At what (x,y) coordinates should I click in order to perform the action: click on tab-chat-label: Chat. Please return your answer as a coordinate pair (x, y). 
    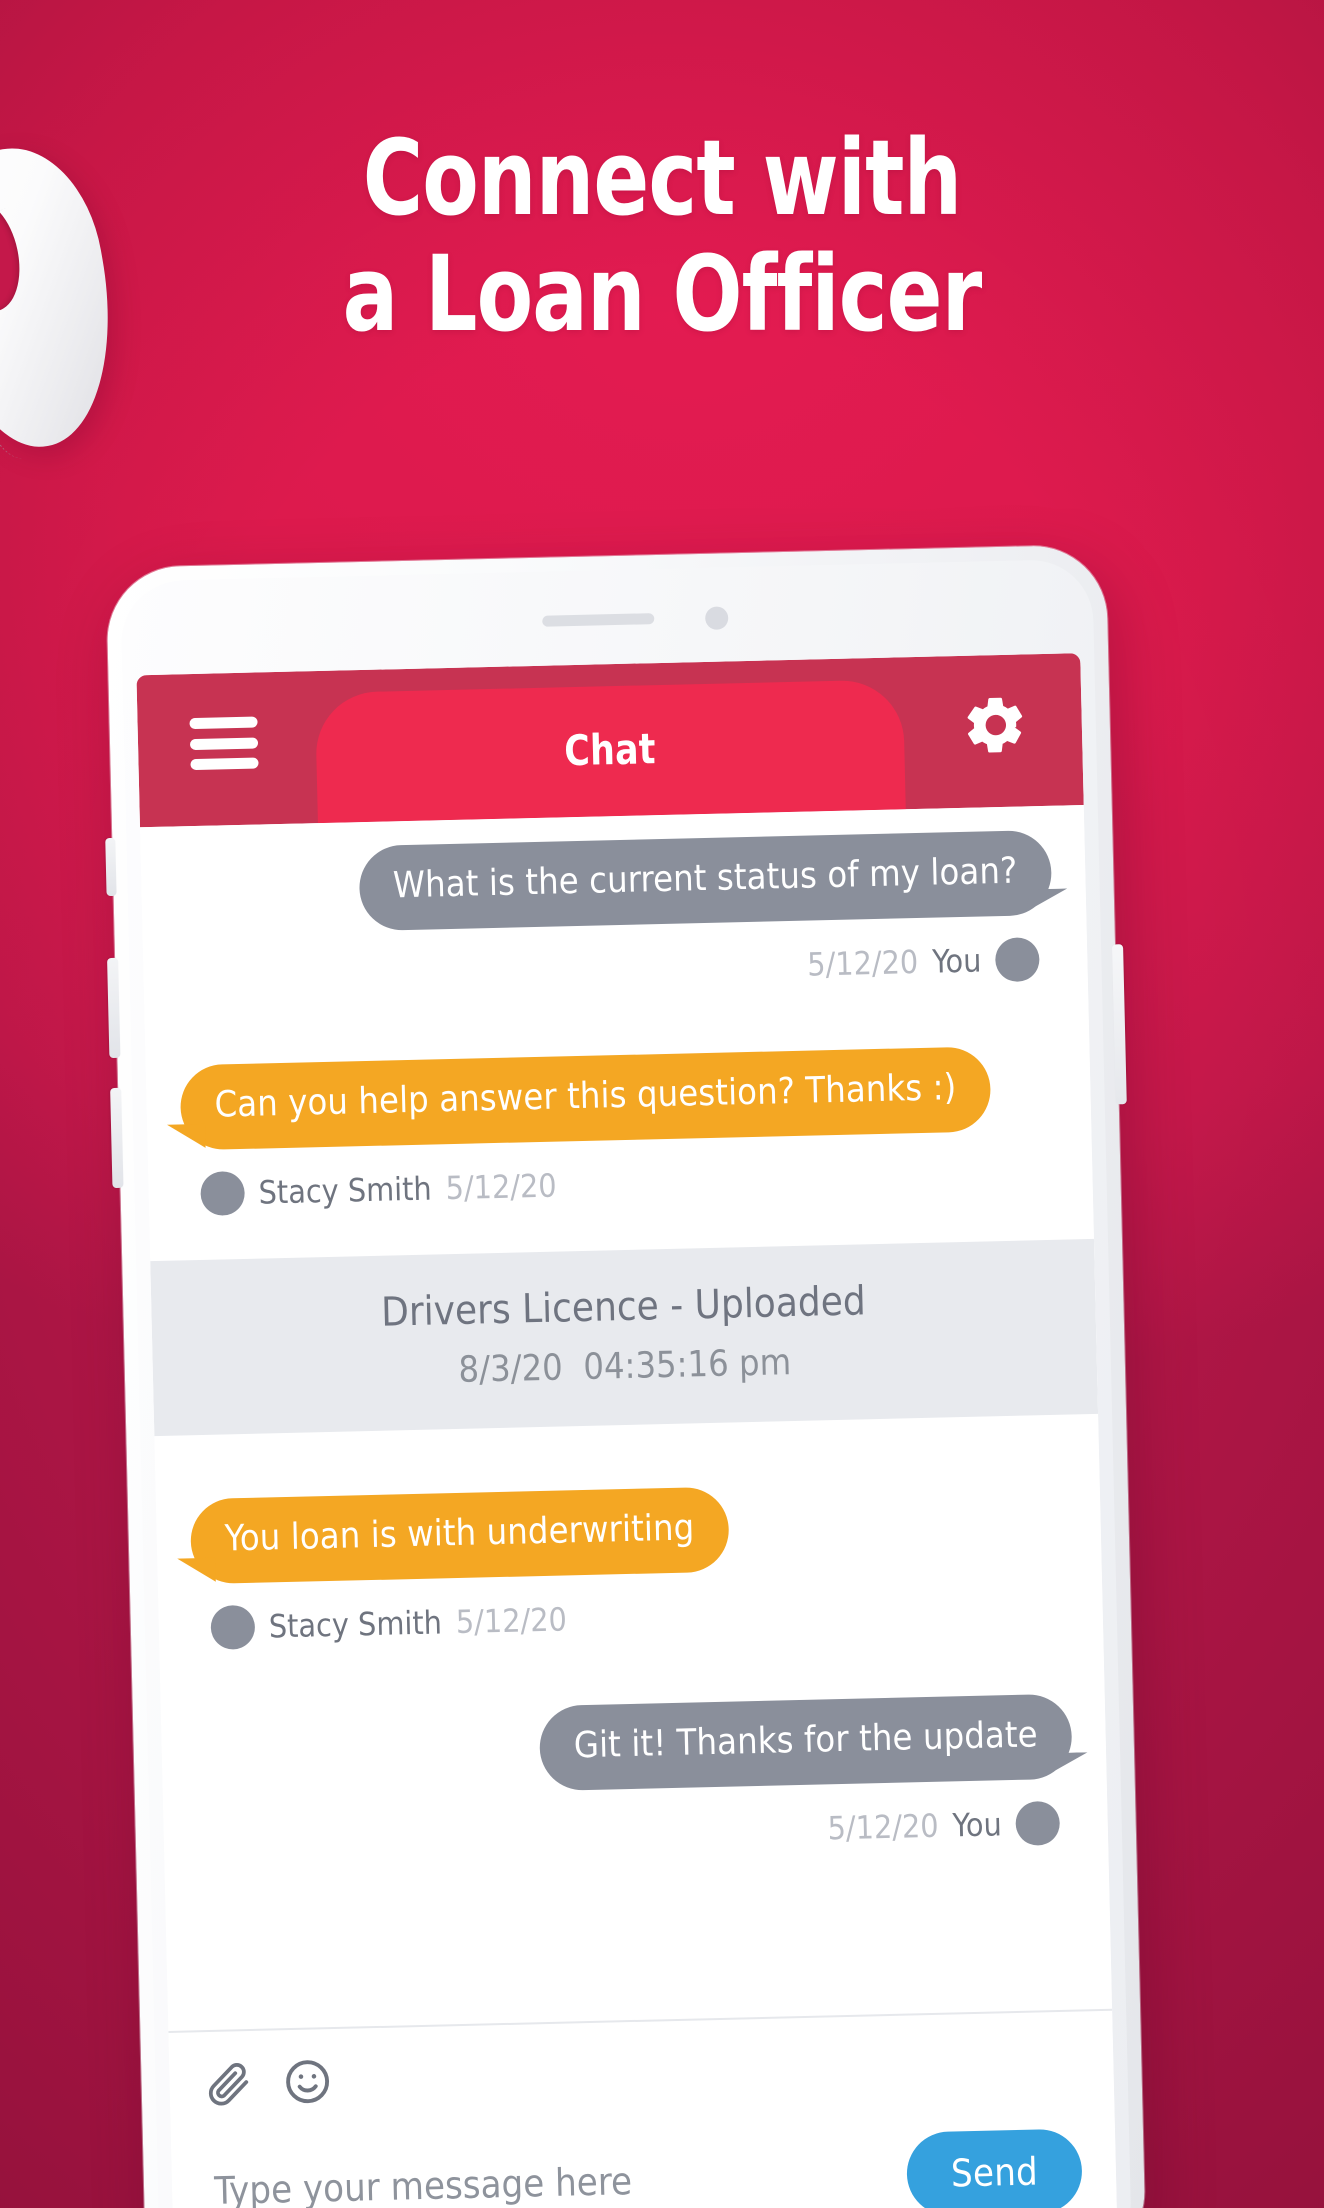
    Looking at the image, I should click on (610, 749).